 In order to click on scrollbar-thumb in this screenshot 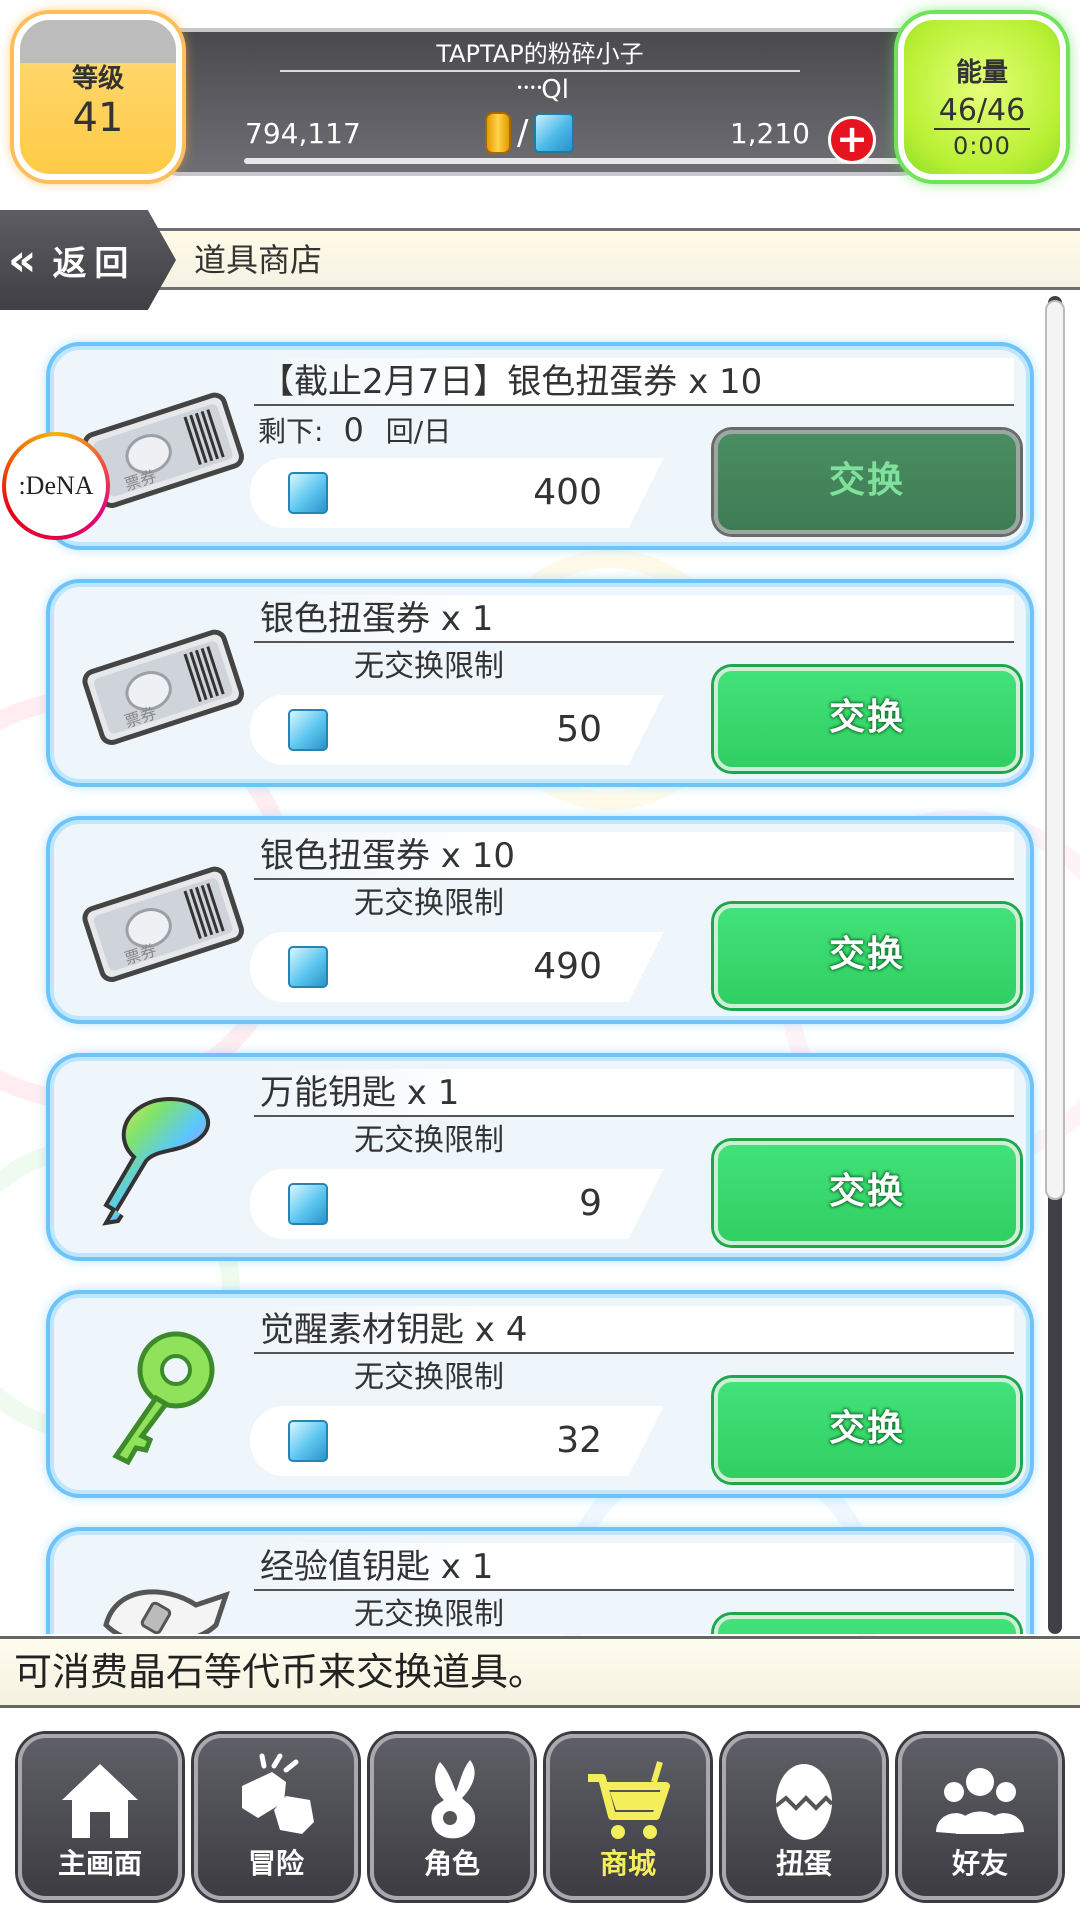, I will do `click(1055, 750)`.